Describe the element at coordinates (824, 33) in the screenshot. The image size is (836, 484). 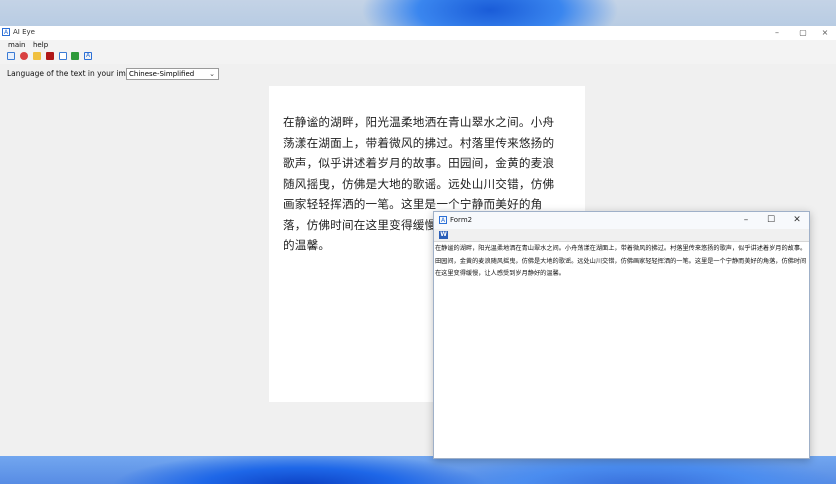
I see `close-button: ×` at that location.